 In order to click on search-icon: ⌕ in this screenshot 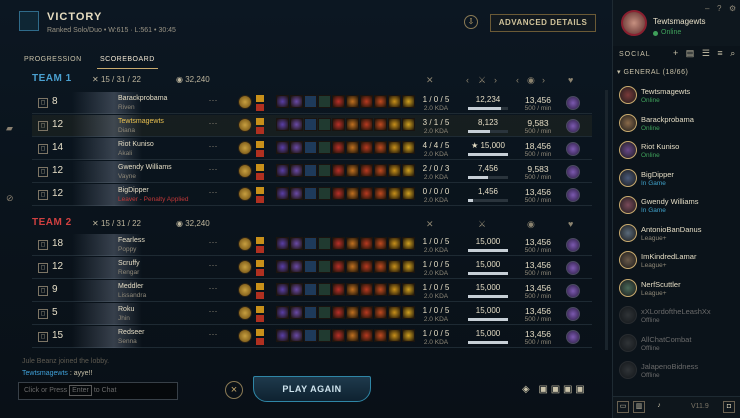, I will do `click(732, 53)`.